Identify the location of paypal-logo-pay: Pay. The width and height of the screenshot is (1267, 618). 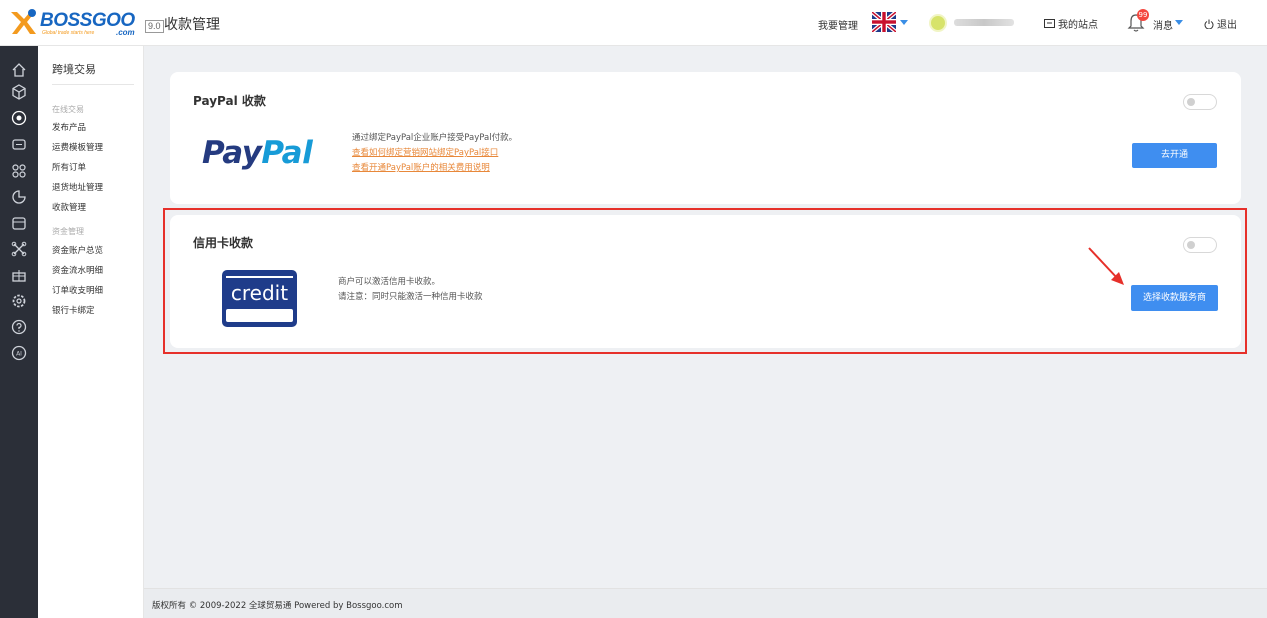
(232, 153).